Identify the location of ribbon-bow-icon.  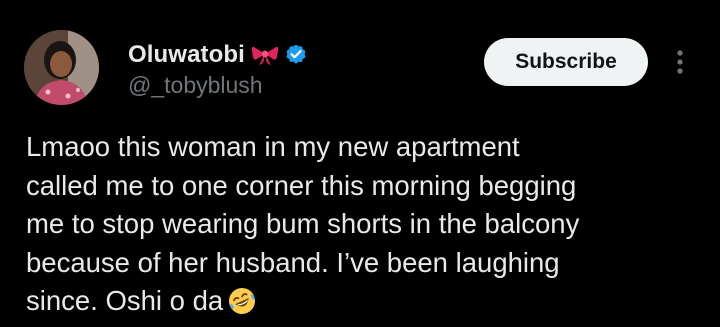
(265, 55).